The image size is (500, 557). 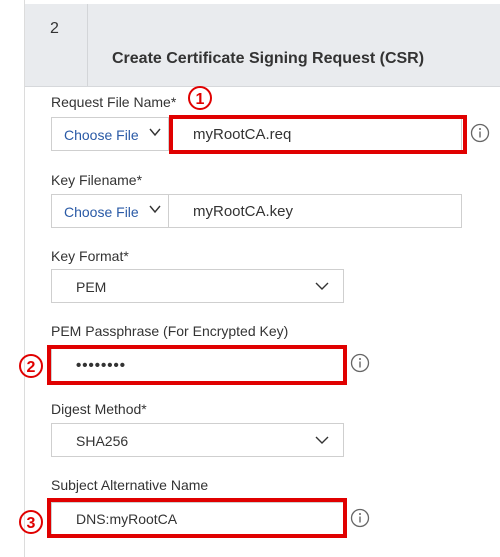 What do you see at coordinates (243, 211) in the screenshot?
I see `key-file-value: myRootCA.key` at bounding box center [243, 211].